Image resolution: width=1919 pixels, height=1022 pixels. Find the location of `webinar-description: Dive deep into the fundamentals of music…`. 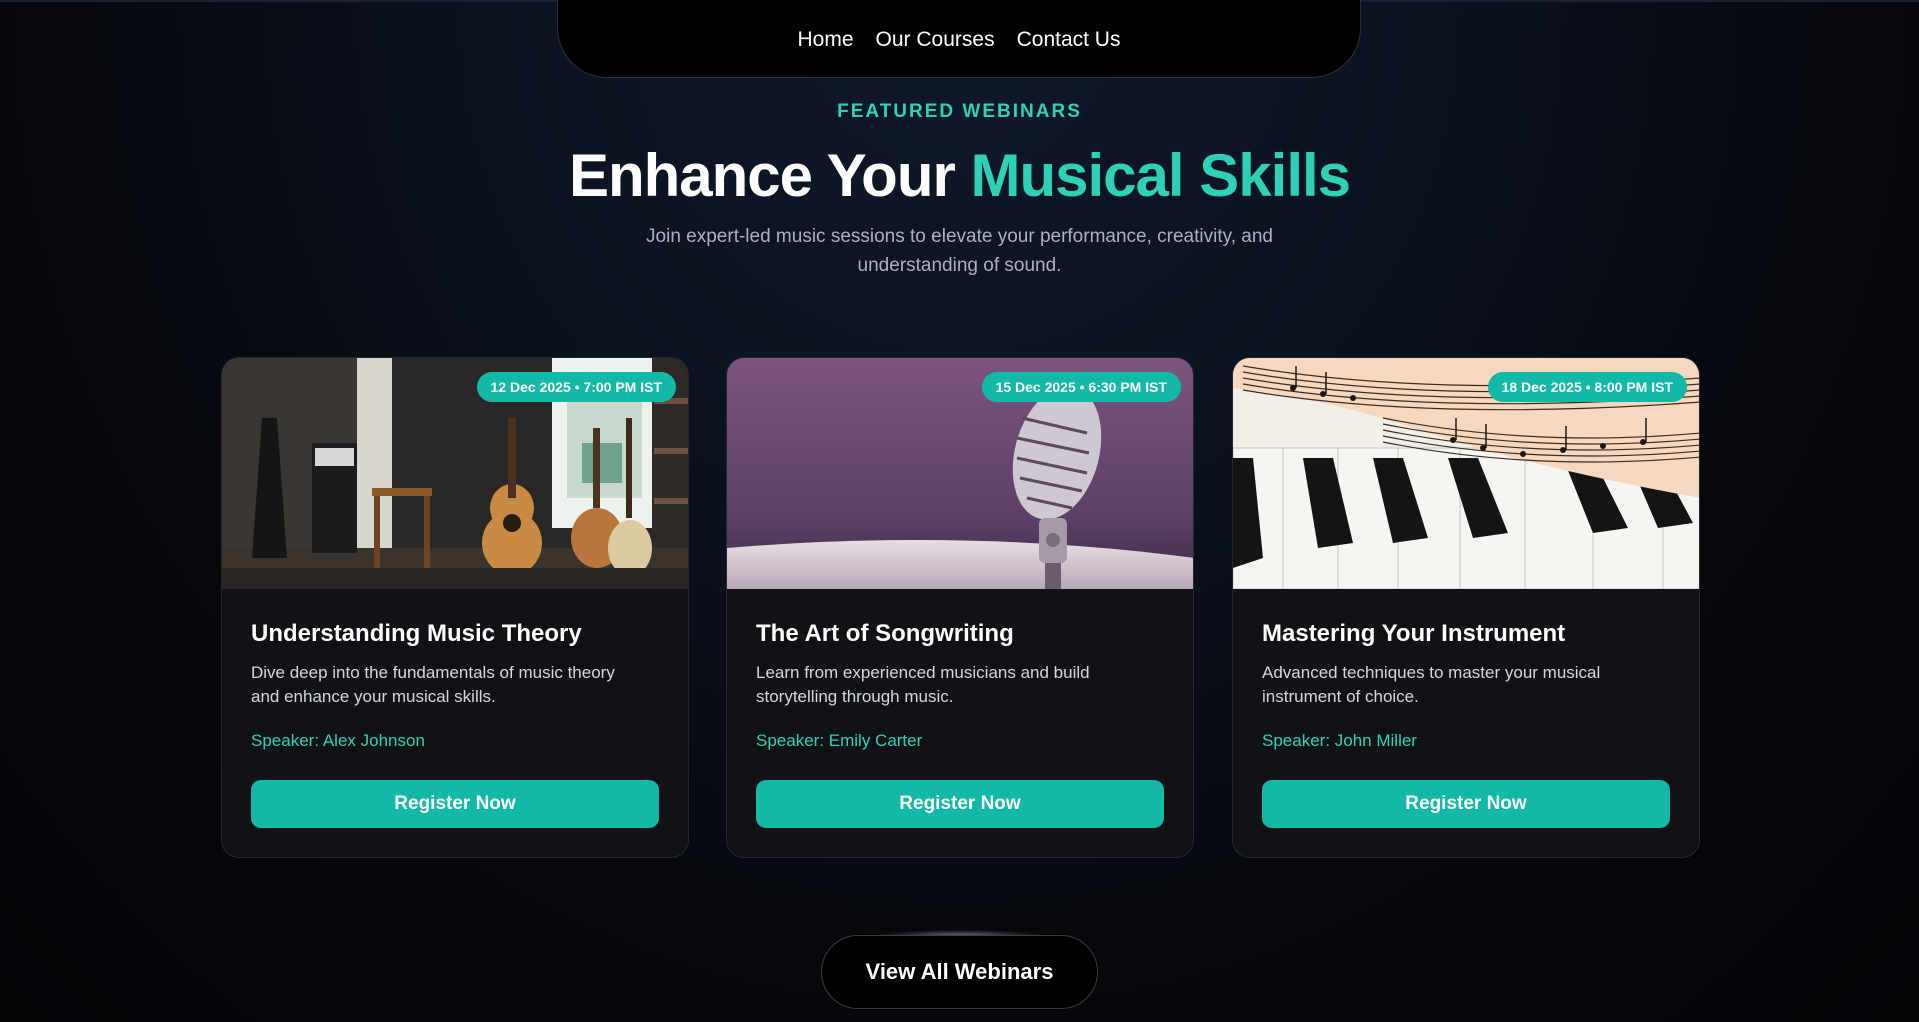

webinar-description: Dive deep into the fundamentals of music… is located at coordinates (456, 685).